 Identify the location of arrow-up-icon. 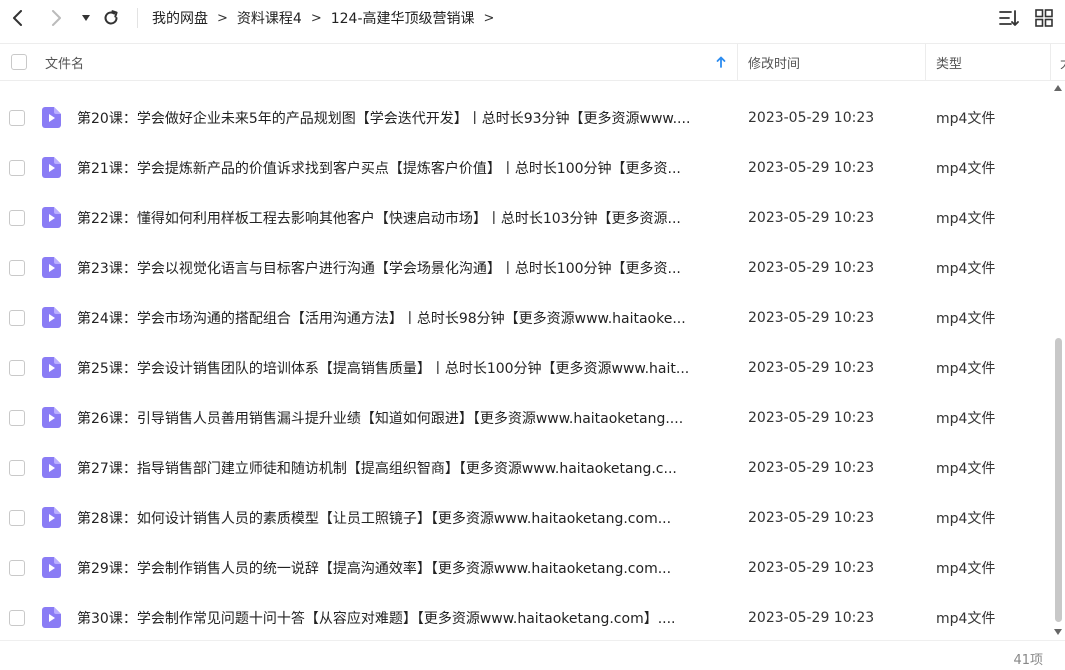
(721, 62).